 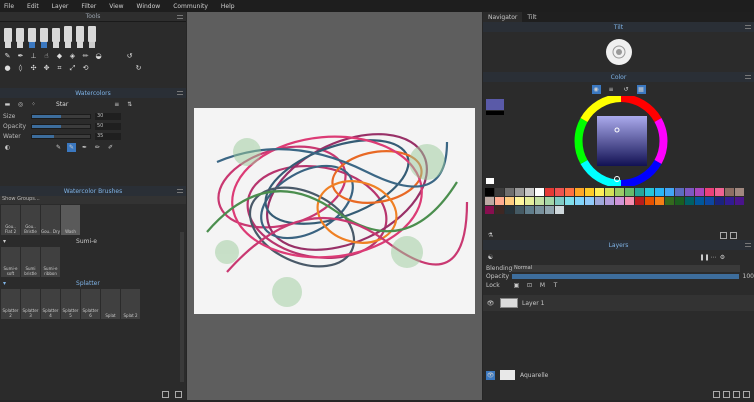 What do you see at coordinates (93, 241) in the screenshot?
I see `sumi-group-header: ▾ Sumi-e` at bounding box center [93, 241].